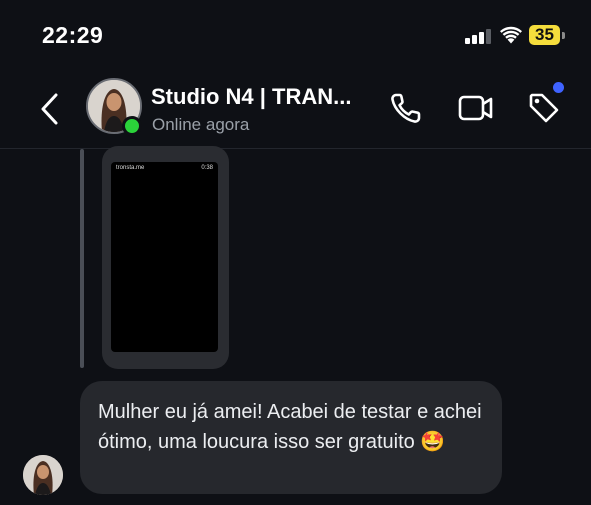 Image resolution: width=591 pixels, height=505 pixels. What do you see at coordinates (114, 107) in the screenshot?
I see `contact-avatar` at bounding box center [114, 107].